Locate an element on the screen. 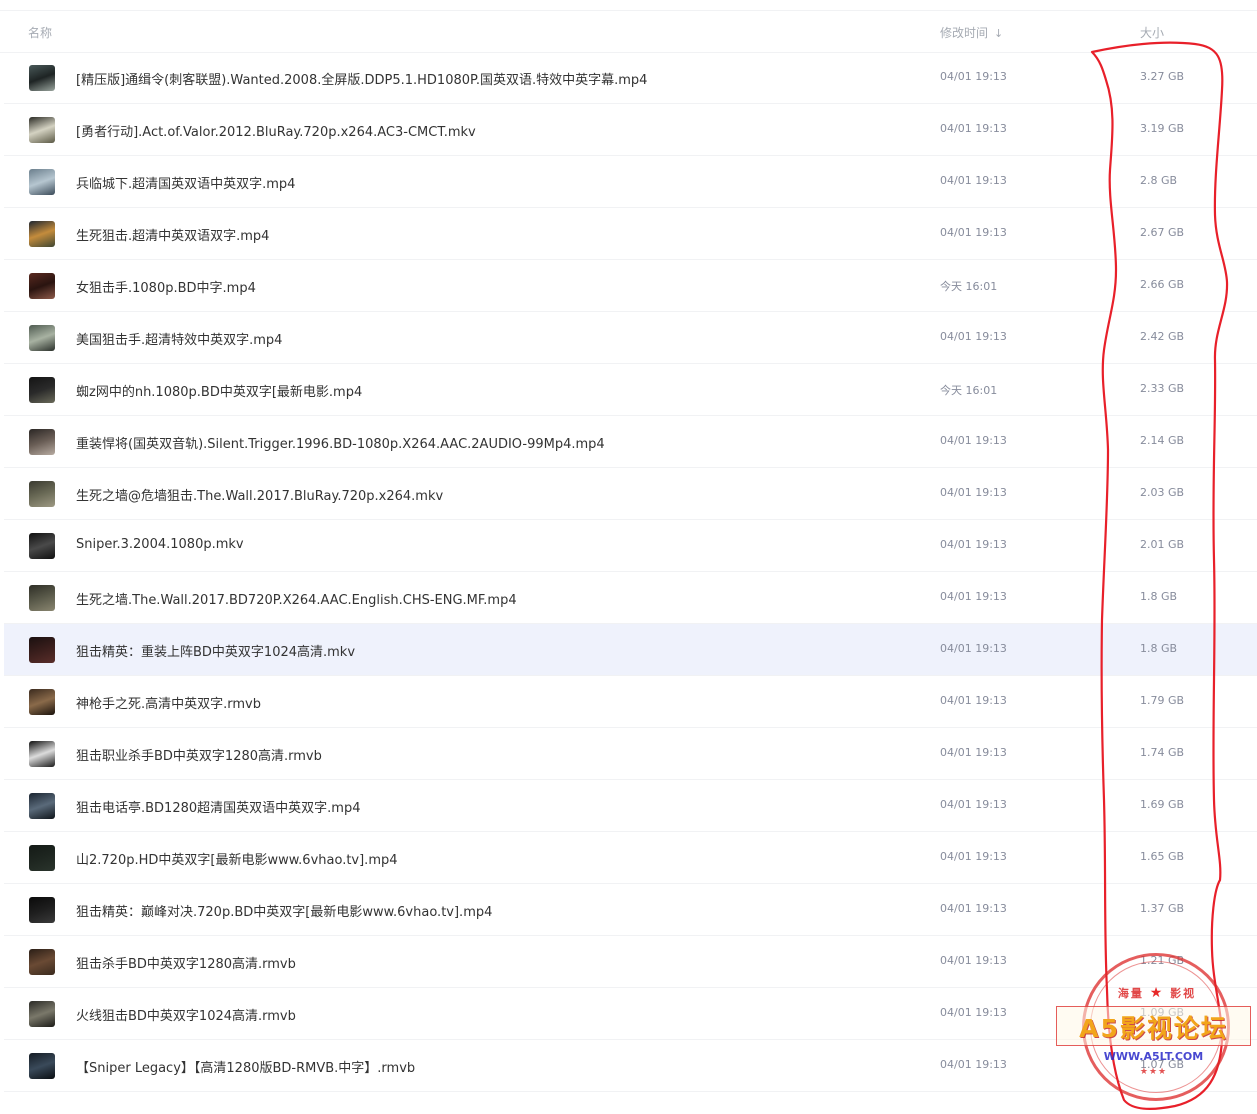 The width and height of the screenshot is (1257, 1114). file-name: 狙击精英：重装上阵BD中英双字1024高清.mkv is located at coordinates (215, 650).